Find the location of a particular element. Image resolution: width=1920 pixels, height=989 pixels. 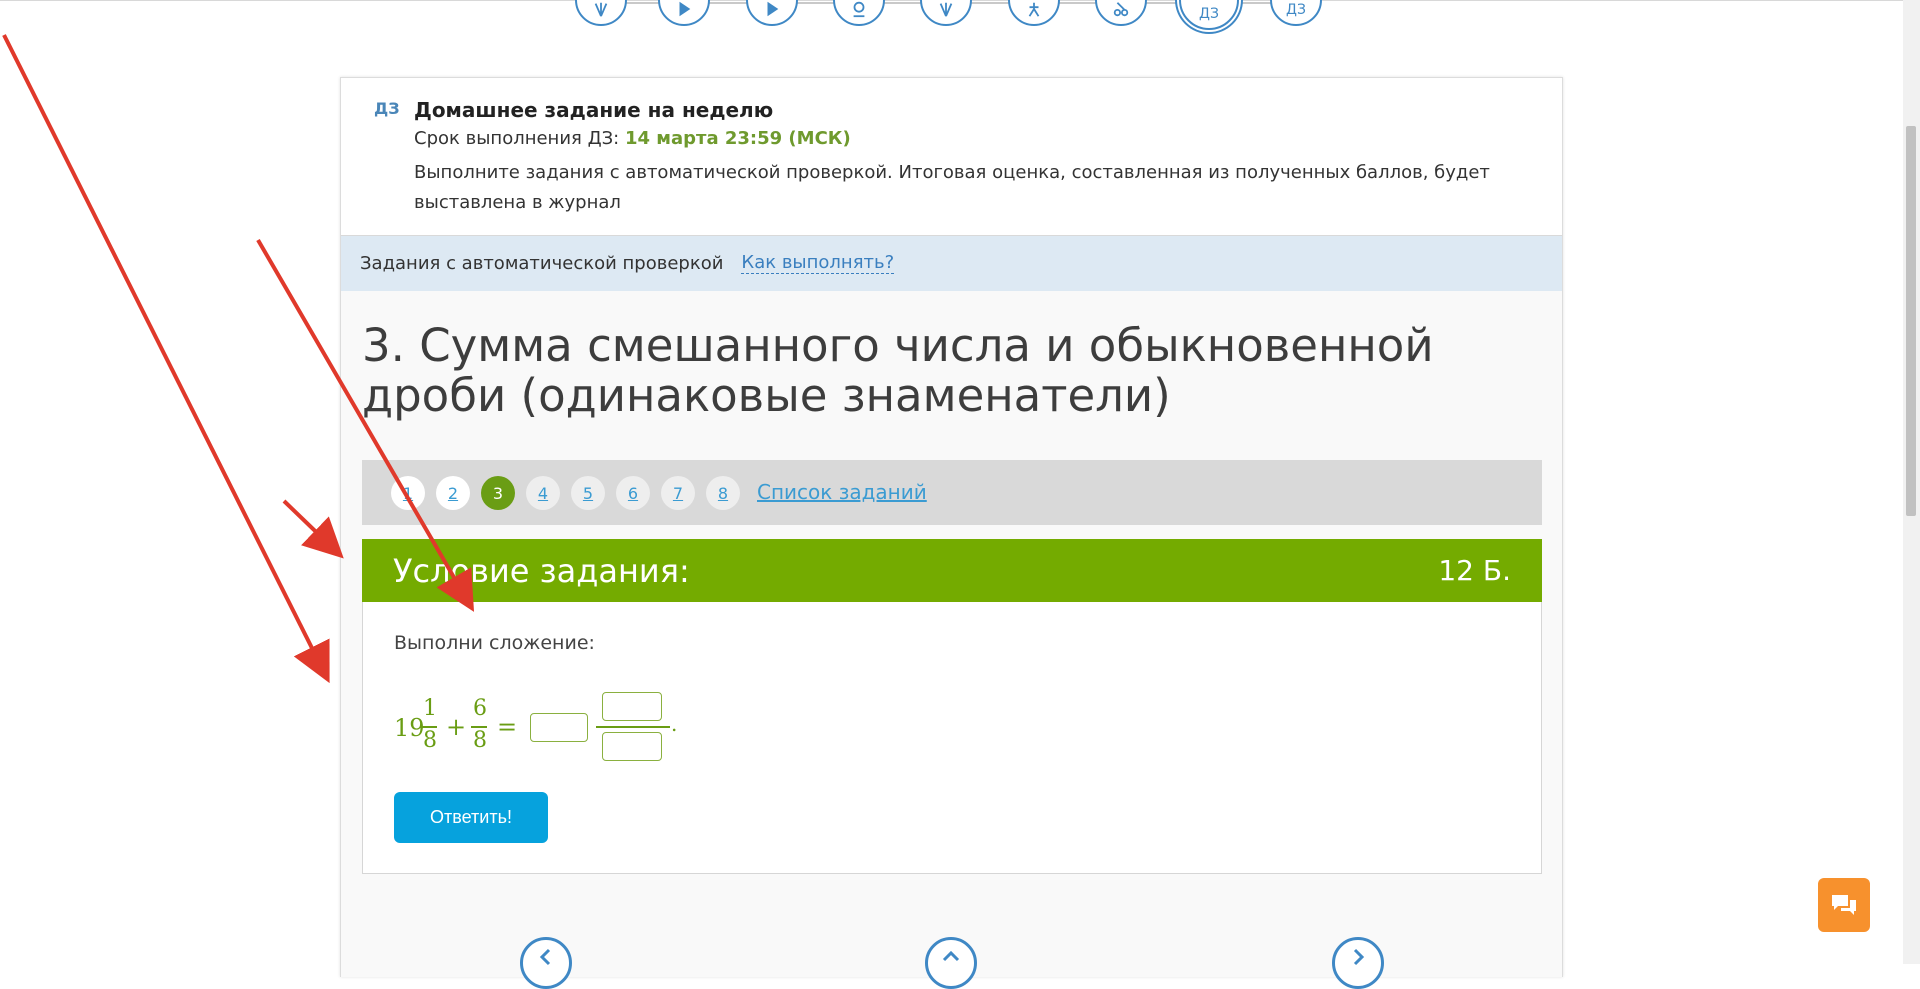

task-pager: 1 2 3 4 5 6 7 8 Список заданий is located at coordinates (952, 492).